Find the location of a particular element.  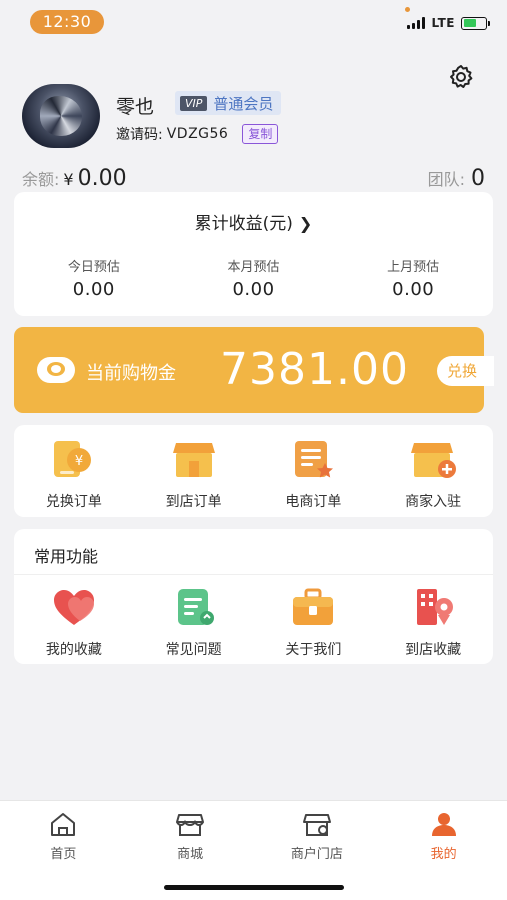

merchant-join-icon is located at coordinates (434, 460).